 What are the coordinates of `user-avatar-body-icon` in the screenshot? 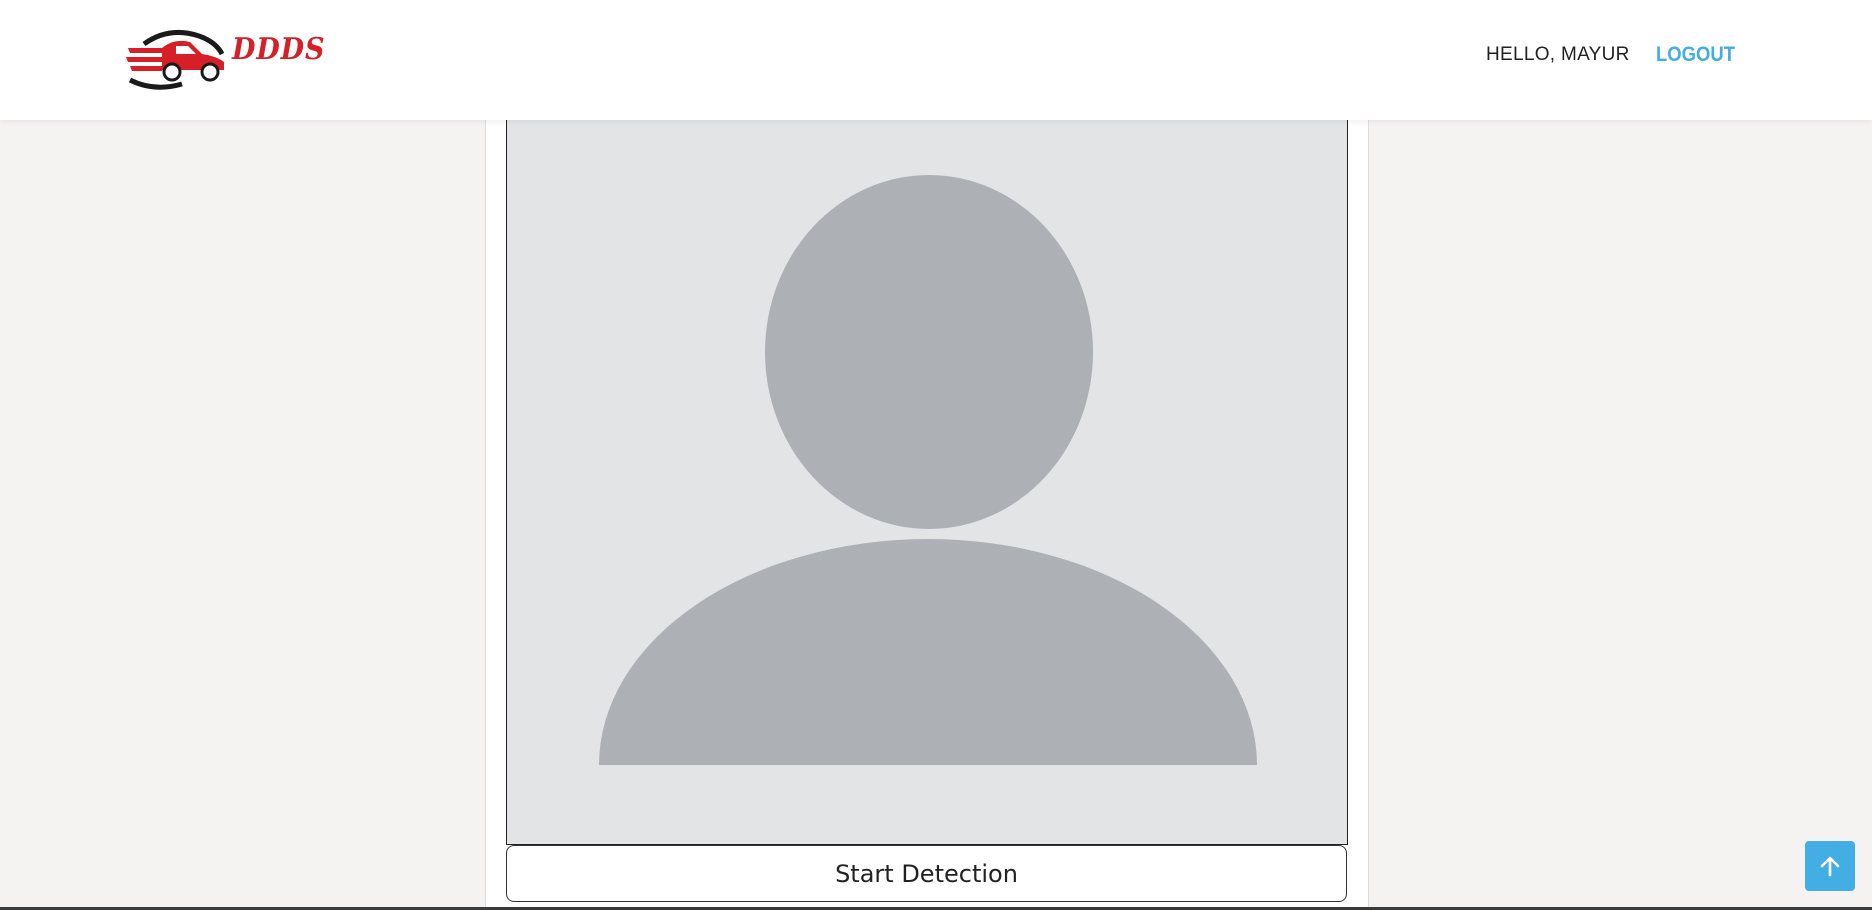 It's located at (928, 652).